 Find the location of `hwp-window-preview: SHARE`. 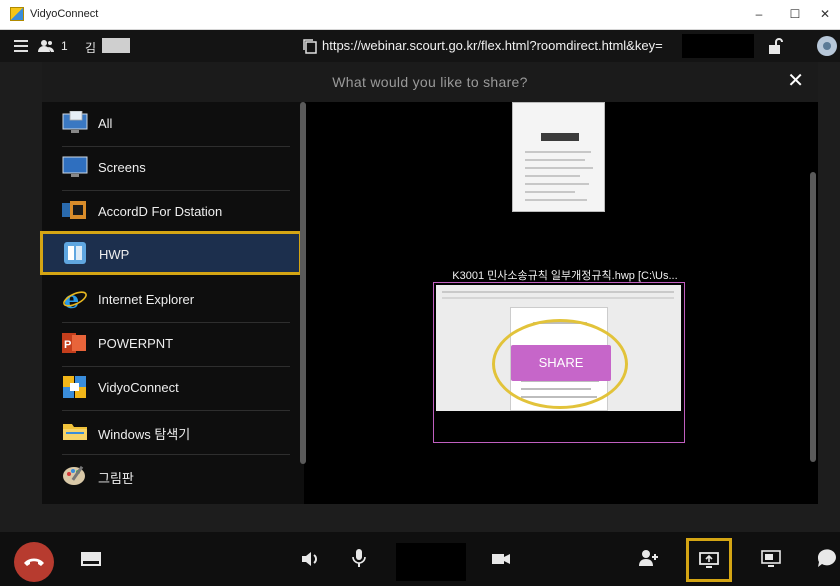

hwp-window-preview: SHARE is located at coordinates (559, 362).